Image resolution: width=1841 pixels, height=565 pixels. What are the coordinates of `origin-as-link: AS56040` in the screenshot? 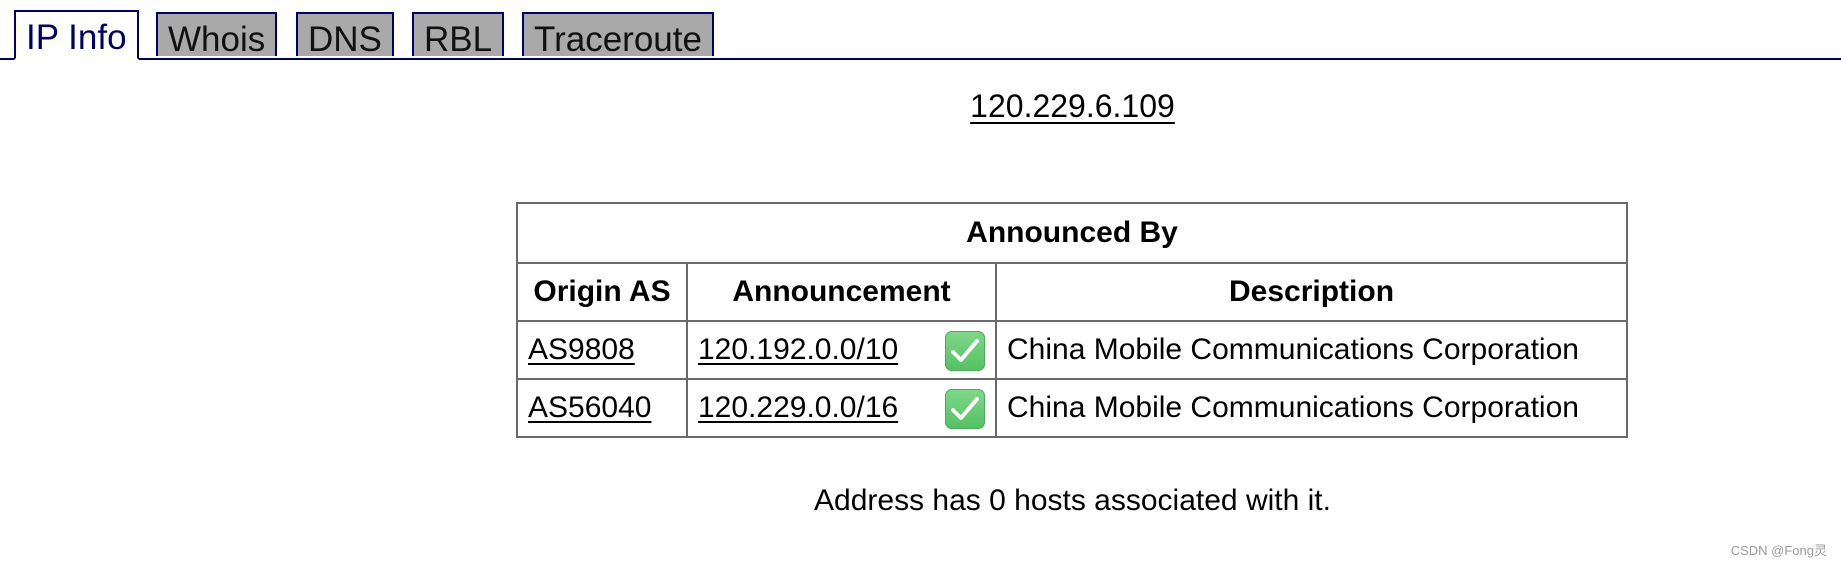 It's located at (589, 407).